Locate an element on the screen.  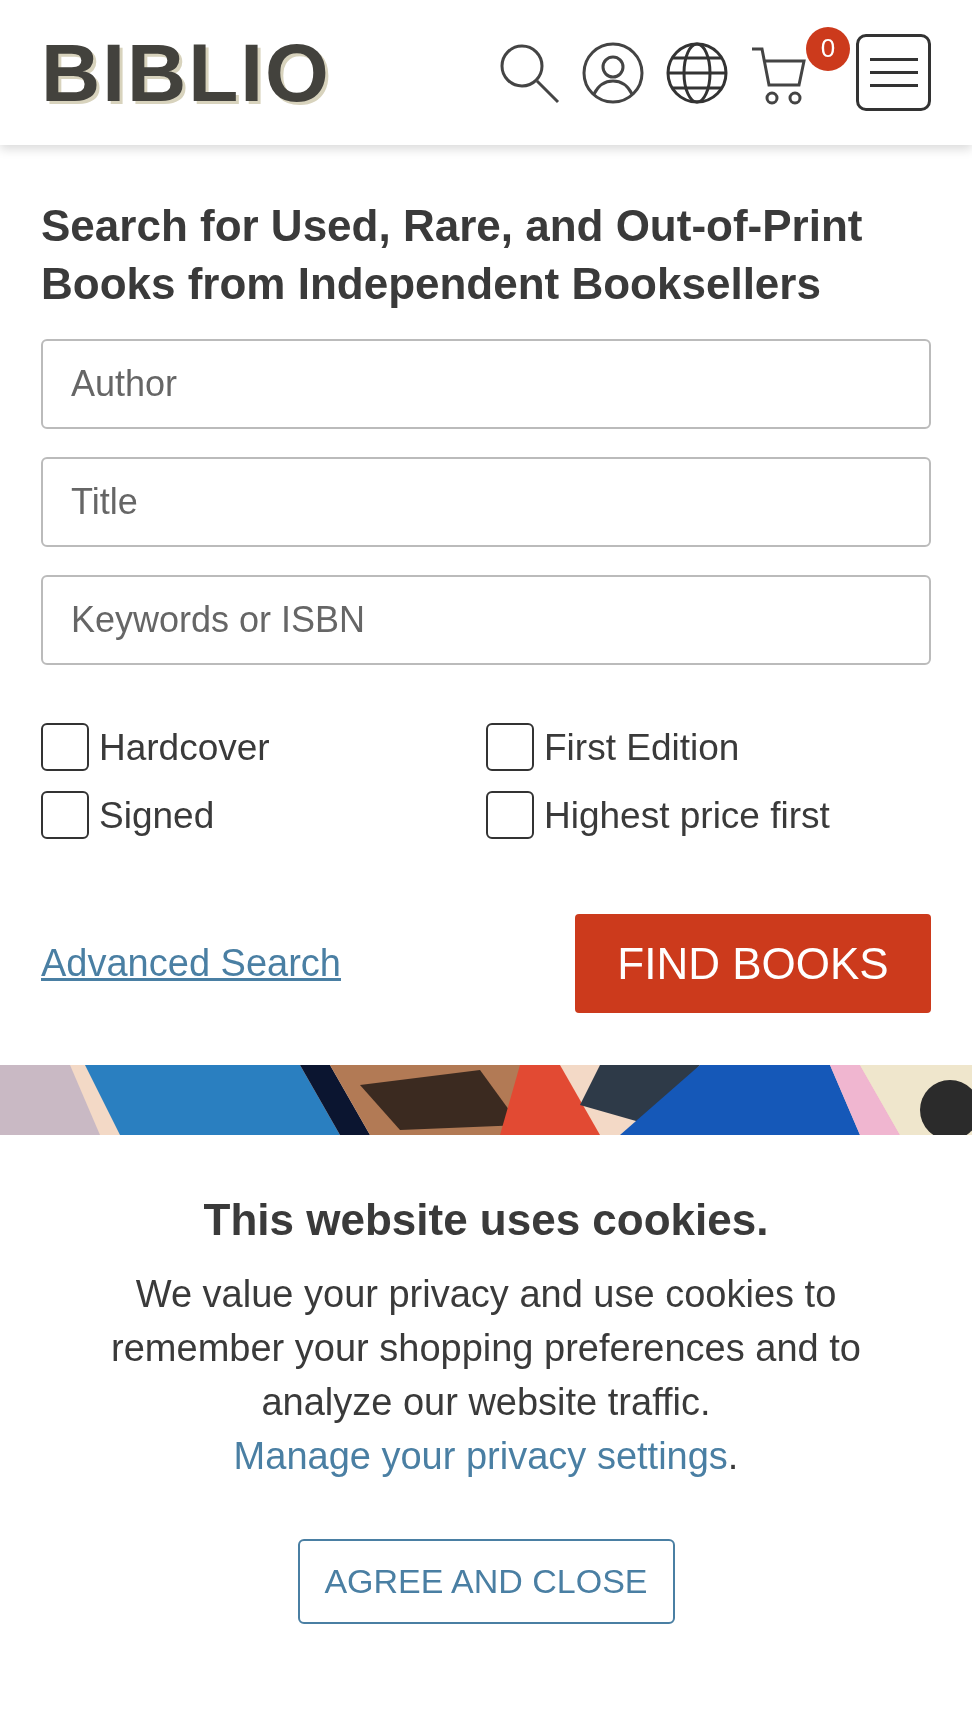
checkbox-label: First Edition is located at coordinates (642, 747).